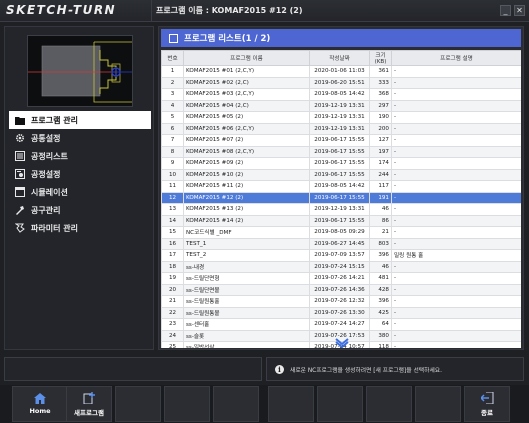  What do you see at coordinates (54, 228) in the screenshot?
I see `sidebar-item-label: 파라미터 관리` at bounding box center [54, 228].